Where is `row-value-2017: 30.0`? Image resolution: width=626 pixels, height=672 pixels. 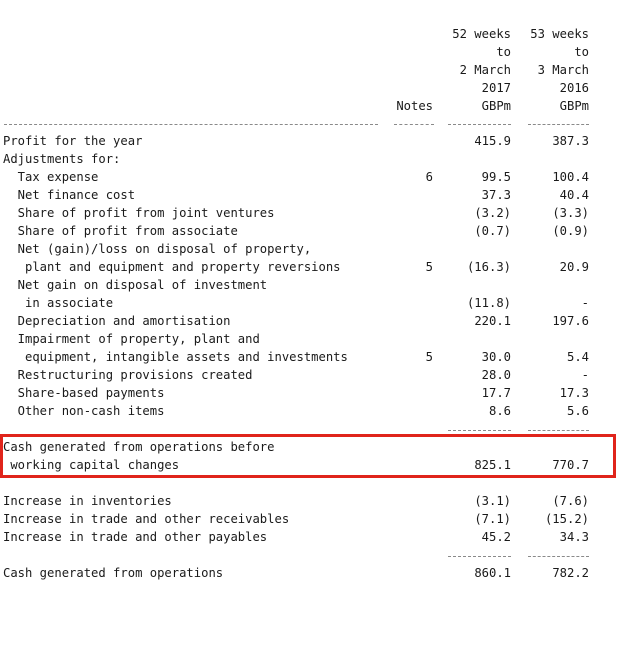 row-value-2017: 30.0 is located at coordinates (496, 357).